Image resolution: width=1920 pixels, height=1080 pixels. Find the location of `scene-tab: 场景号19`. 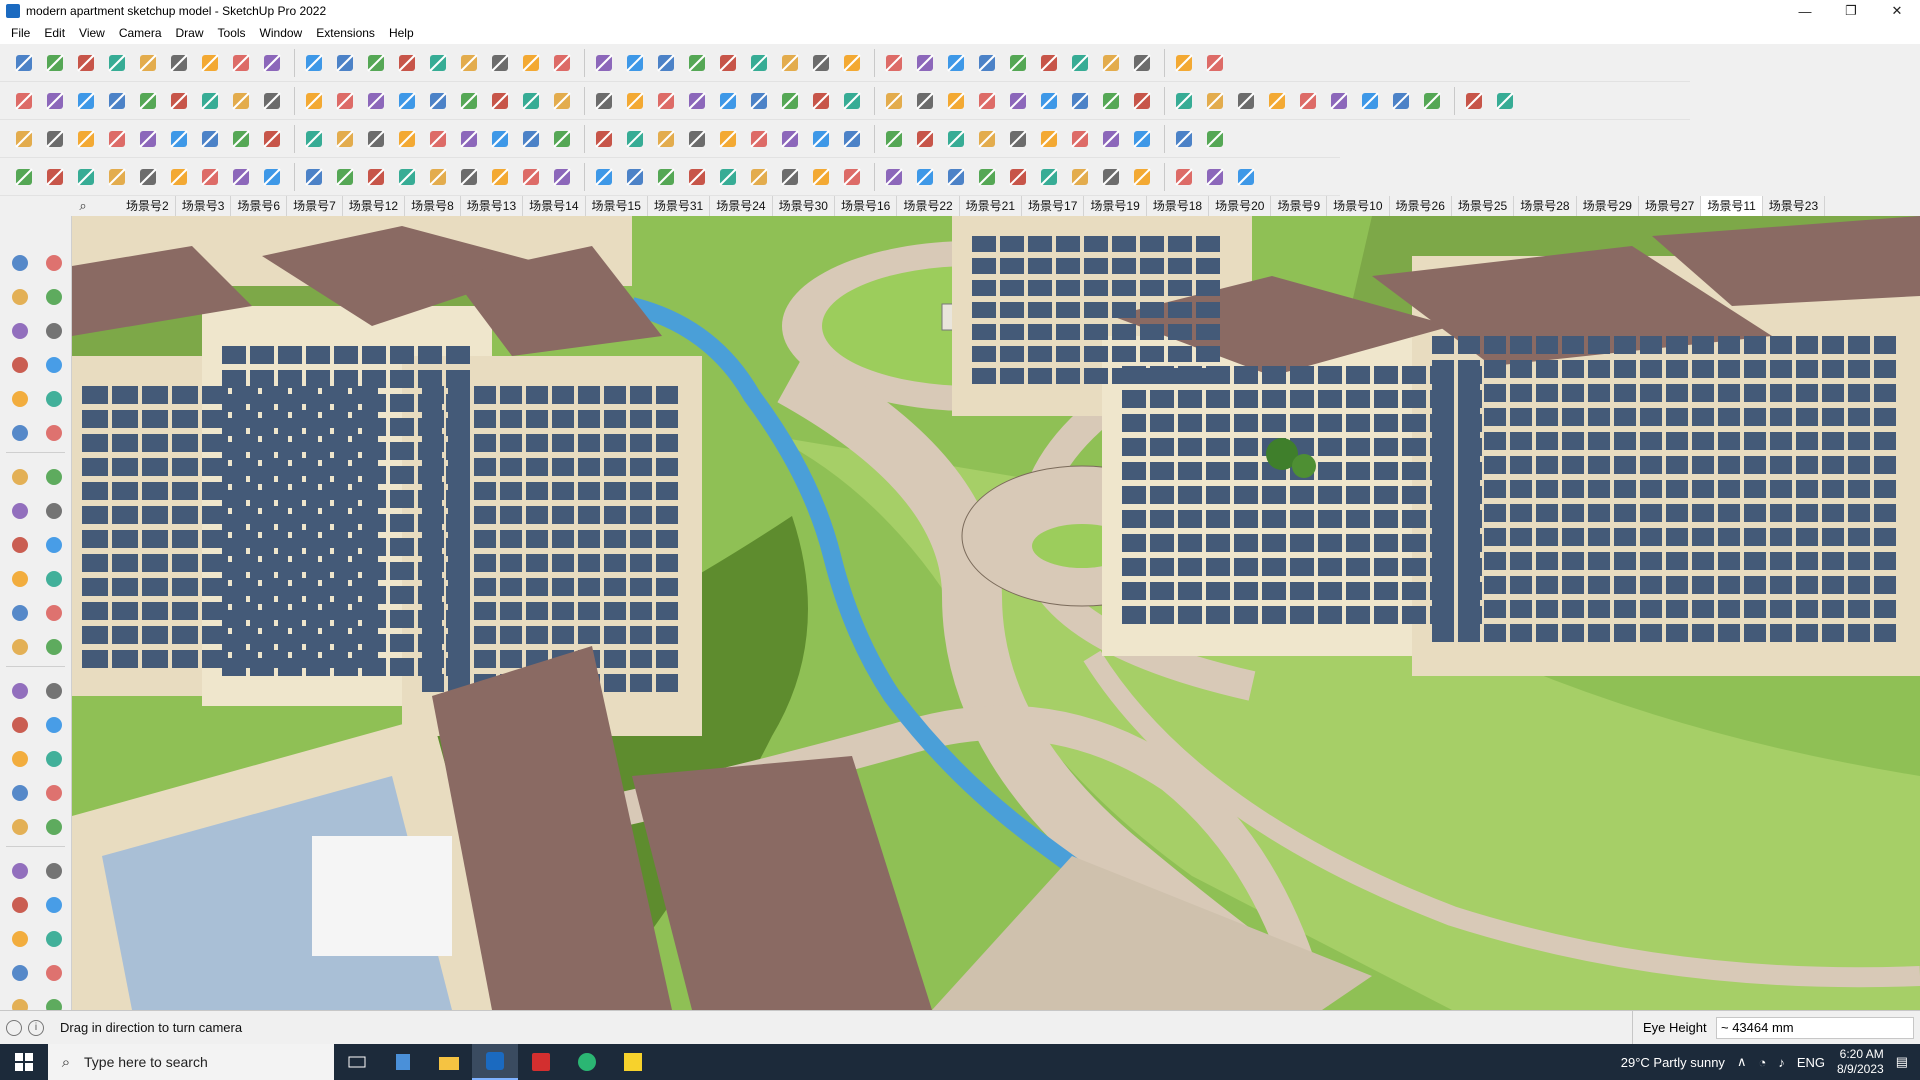

scene-tab: 场景号19 is located at coordinates (1115, 206).